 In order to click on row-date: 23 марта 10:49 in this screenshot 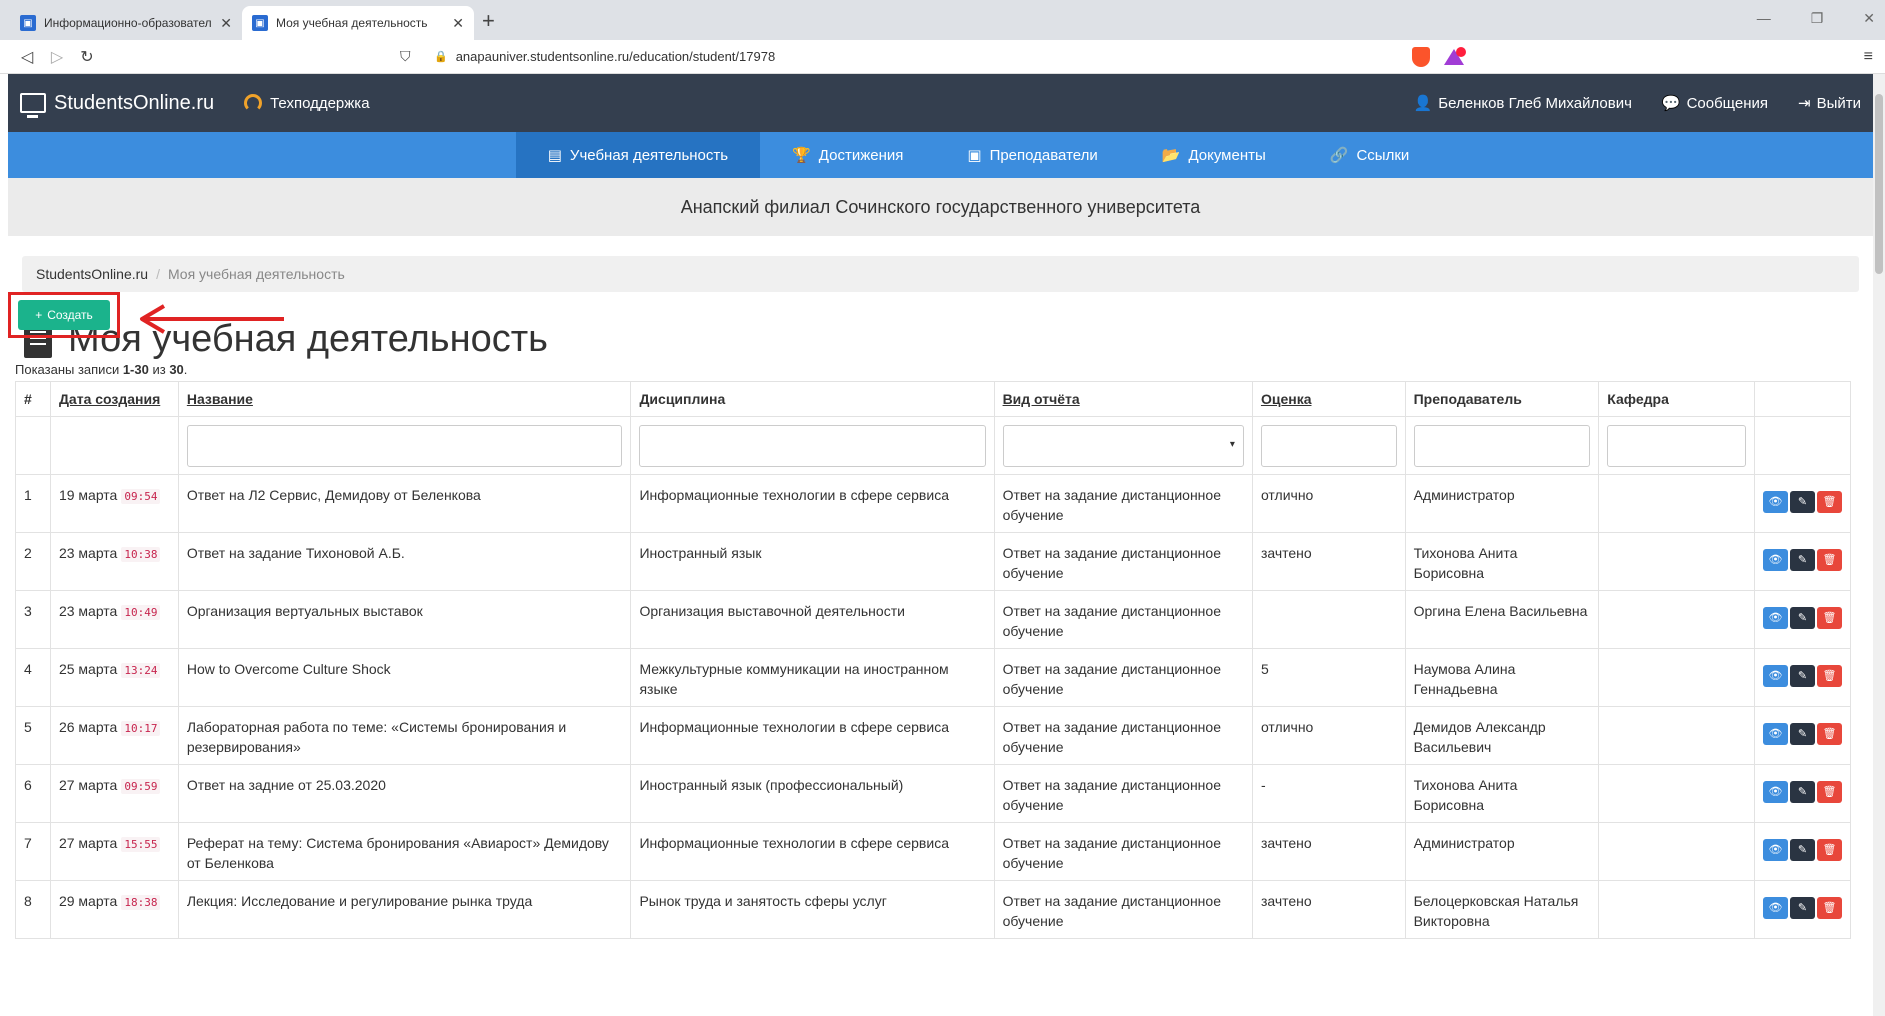, I will do `click(114, 619)`.